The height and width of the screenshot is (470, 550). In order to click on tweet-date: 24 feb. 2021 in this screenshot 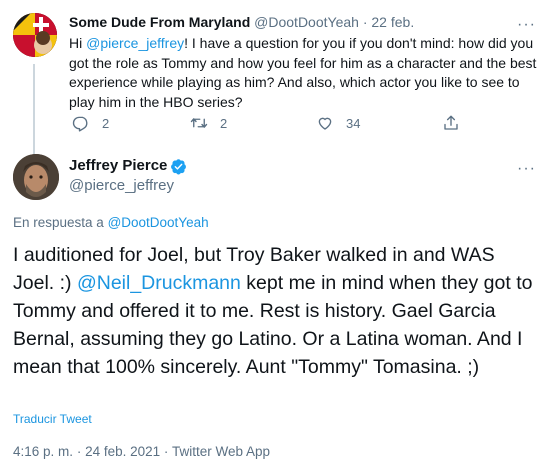, I will do `click(122, 451)`.